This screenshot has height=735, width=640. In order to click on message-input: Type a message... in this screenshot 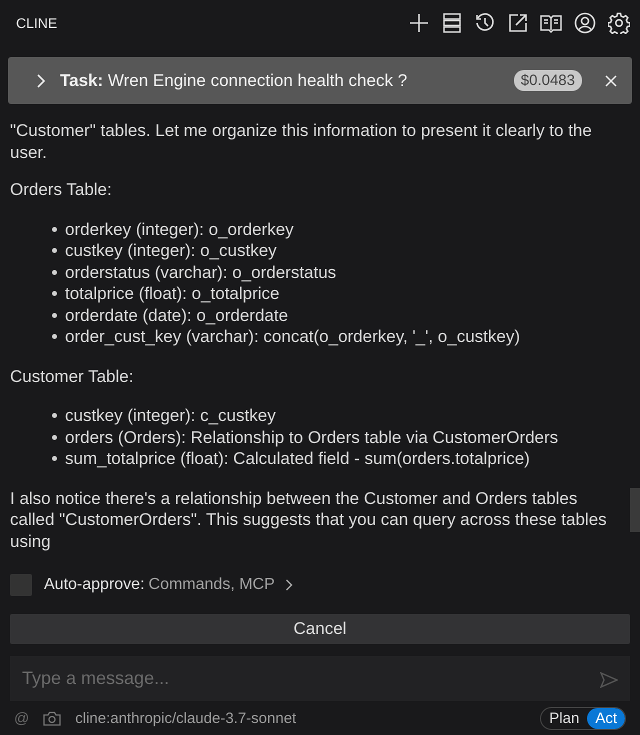, I will do `click(320, 679)`.